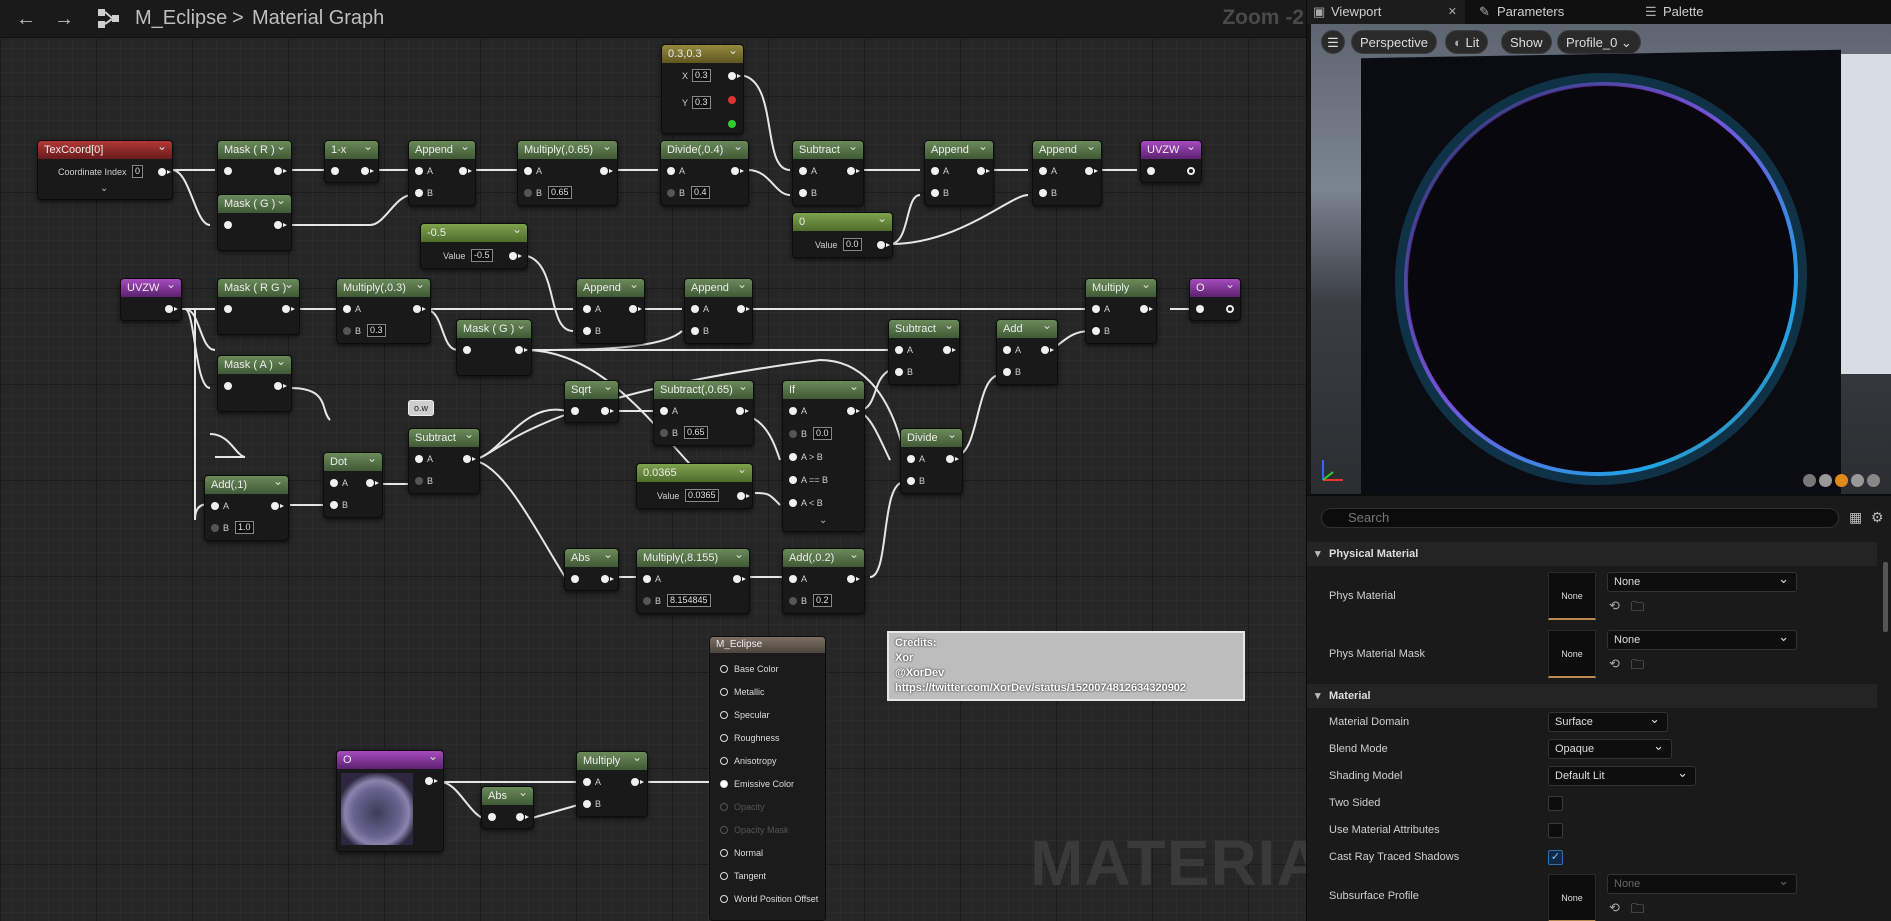 This screenshot has height=921, width=1891. What do you see at coordinates (757, 784) in the screenshot?
I see `result-pin-emissive-color: Emissive Color` at bounding box center [757, 784].